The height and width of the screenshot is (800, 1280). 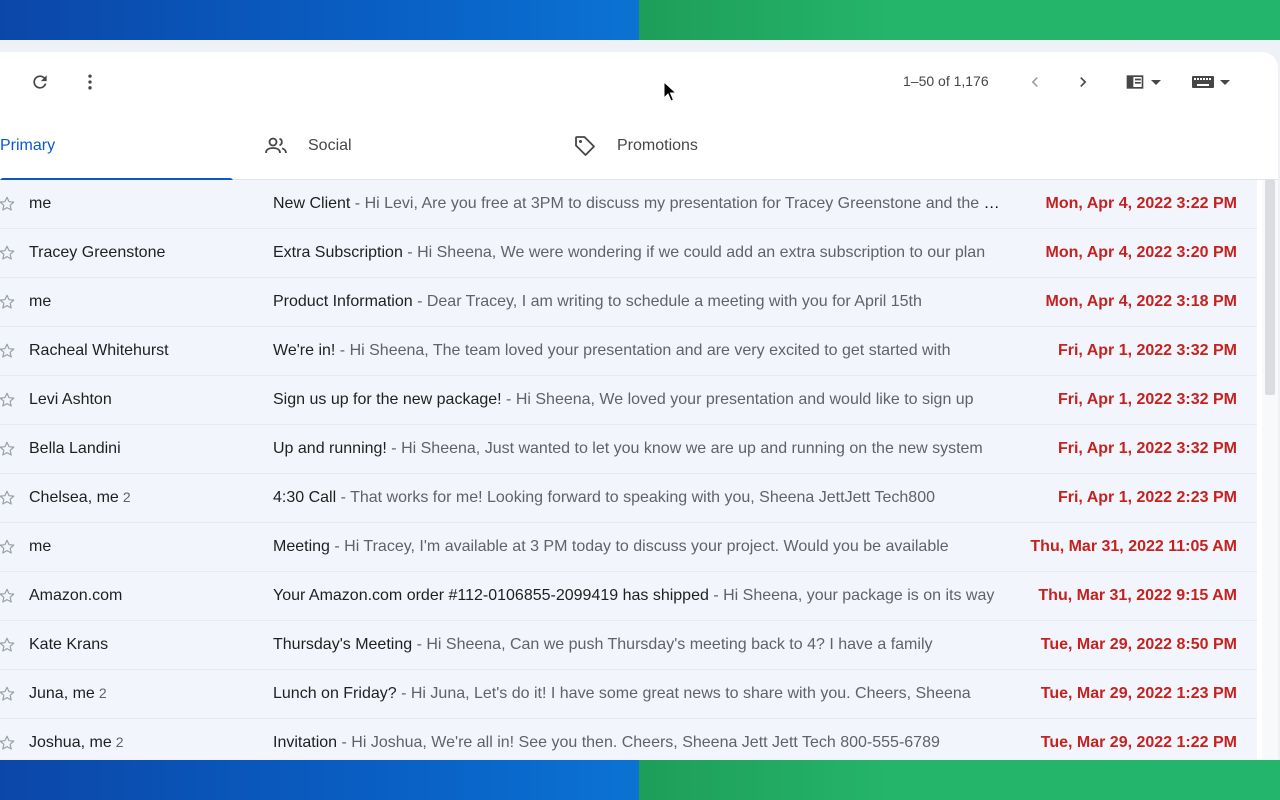 I want to click on sender-names: Racheal Whitehurst, so click(x=99, y=350).